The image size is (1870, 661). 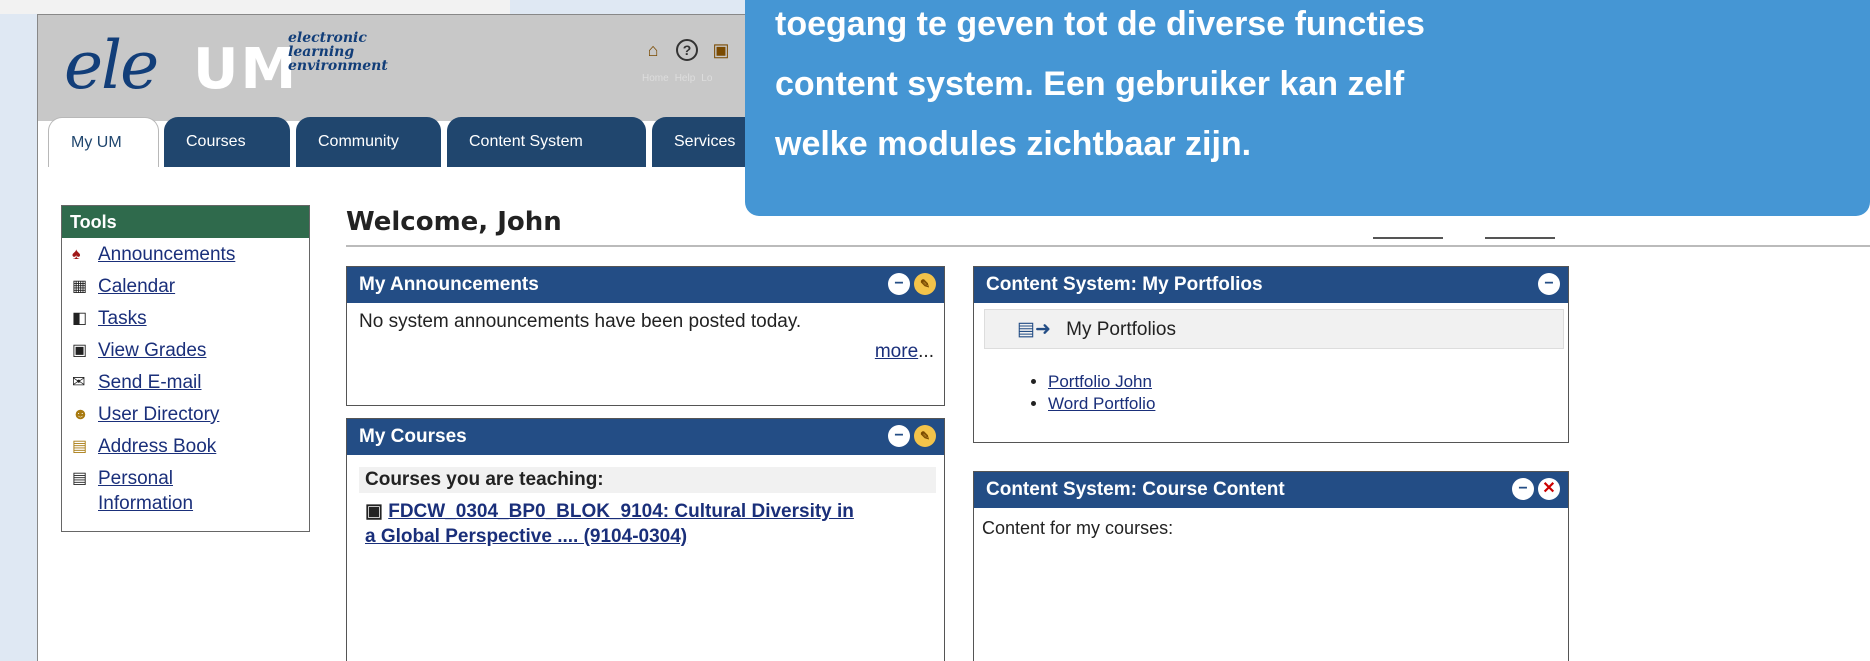 What do you see at coordinates (413, 436) in the screenshot?
I see `courses-title: My Courses` at bounding box center [413, 436].